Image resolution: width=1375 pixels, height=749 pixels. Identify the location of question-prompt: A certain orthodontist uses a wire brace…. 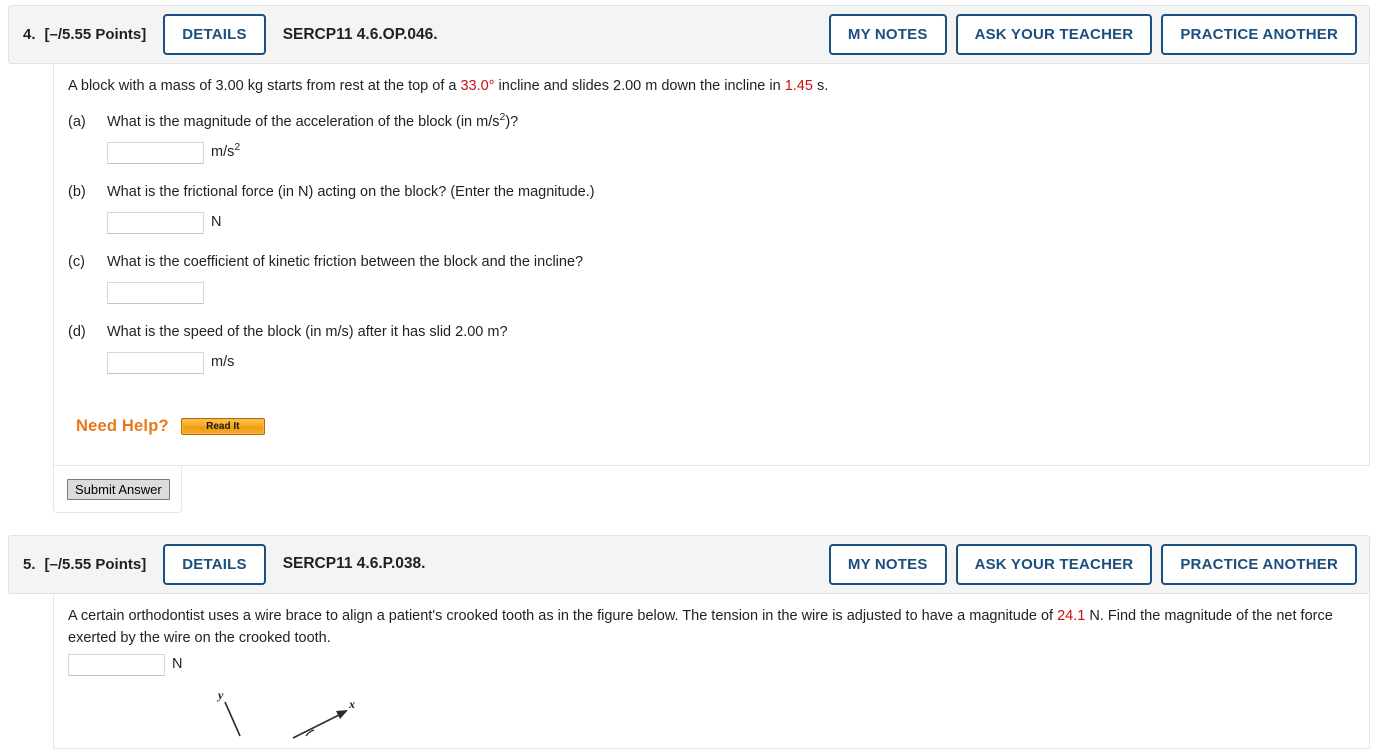
(711, 628).